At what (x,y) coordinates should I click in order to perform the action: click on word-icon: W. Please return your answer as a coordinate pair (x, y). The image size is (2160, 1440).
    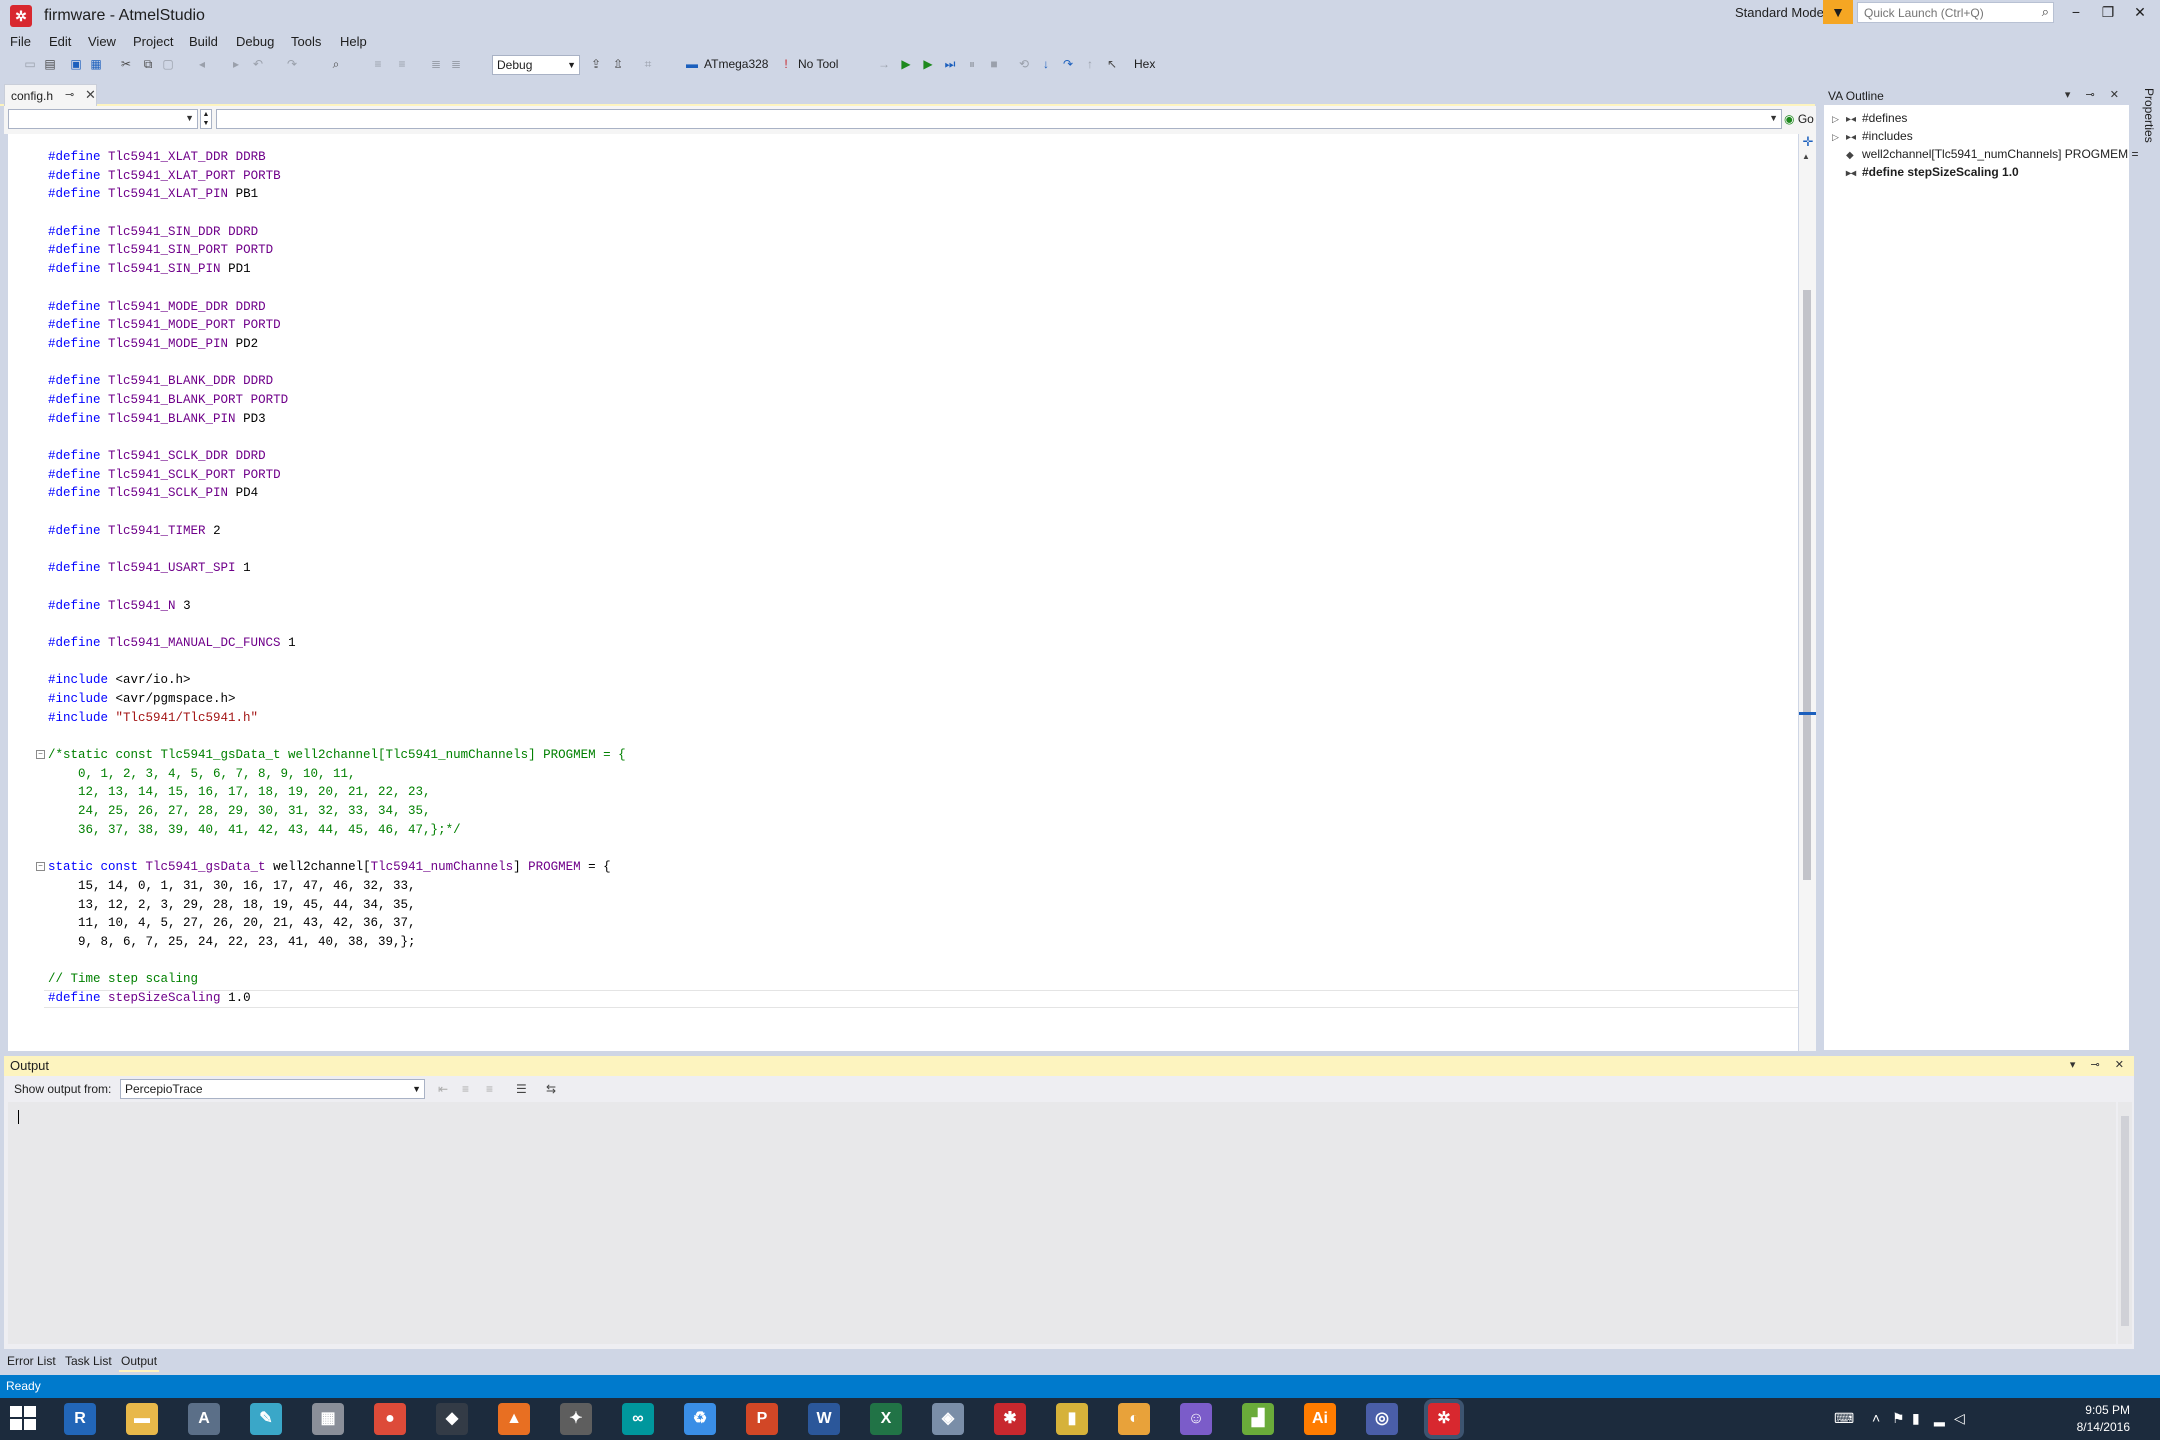
    Looking at the image, I should click on (824, 1419).